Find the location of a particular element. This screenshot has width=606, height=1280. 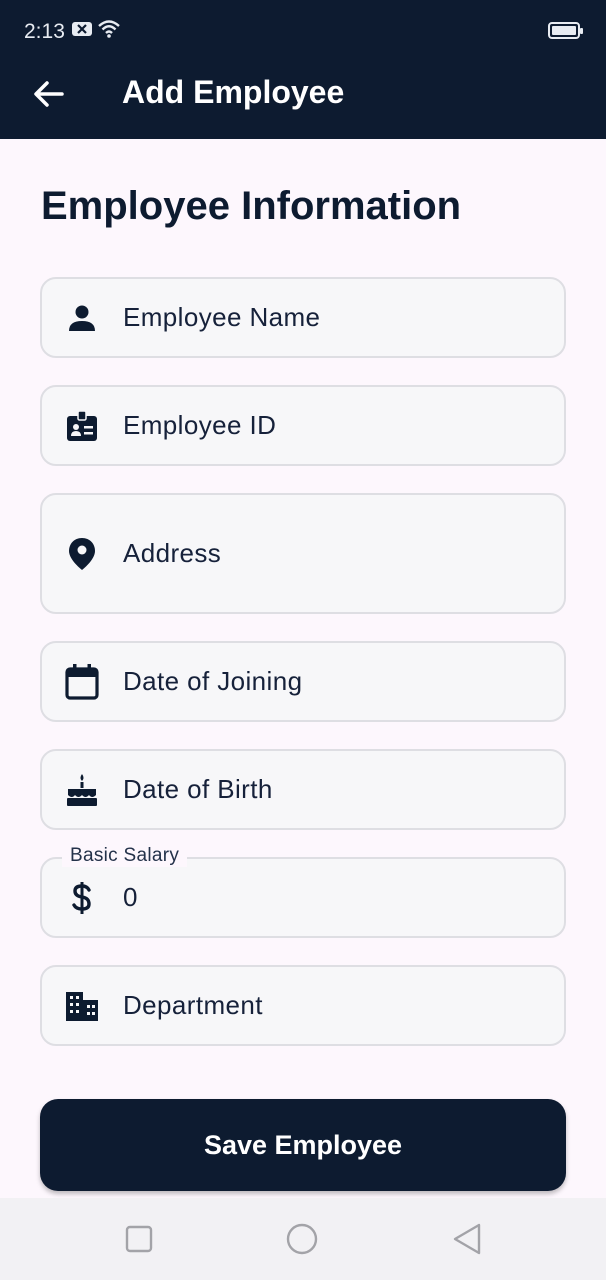

circle-home-icon is located at coordinates (302, 1239).